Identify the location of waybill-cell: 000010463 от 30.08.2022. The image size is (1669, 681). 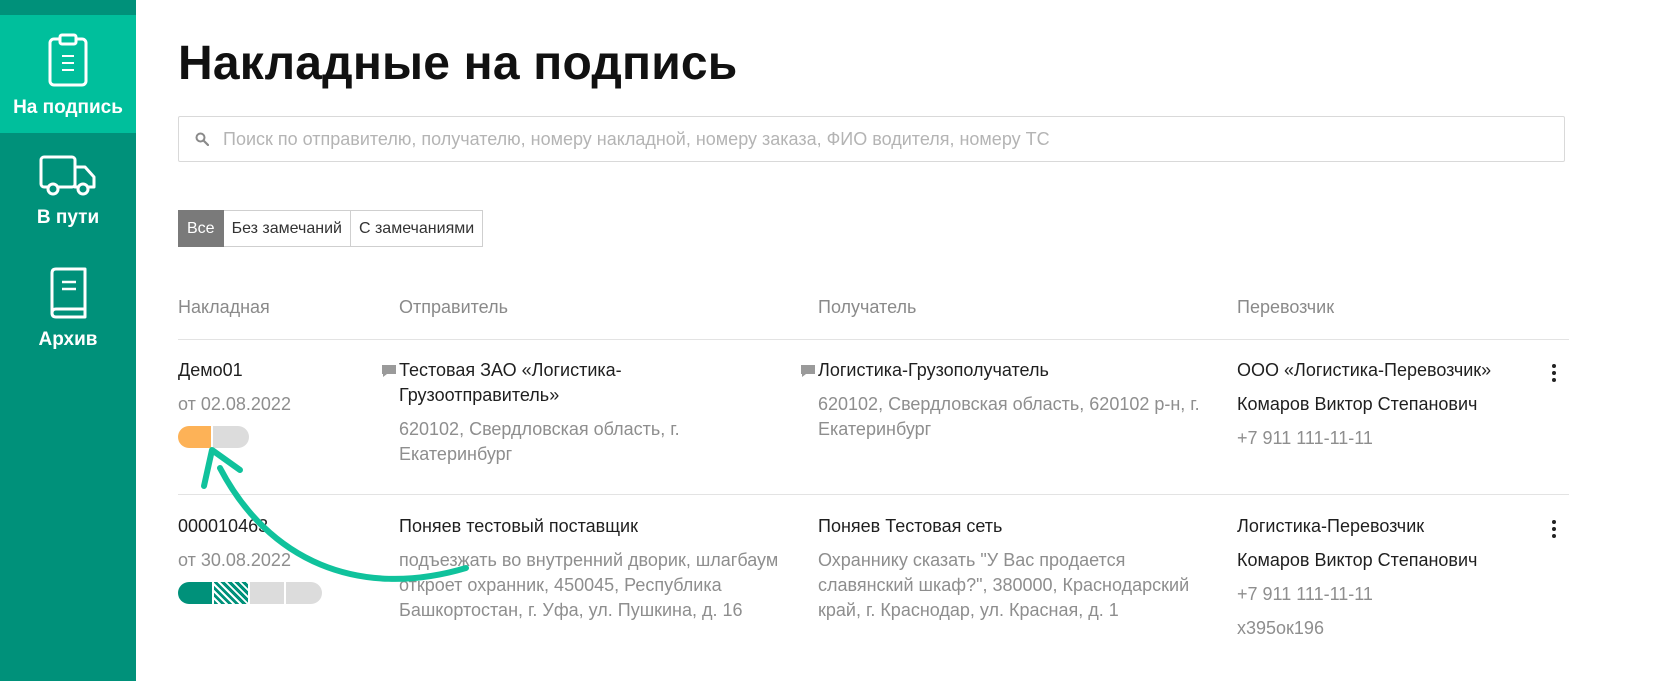
(234, 543).